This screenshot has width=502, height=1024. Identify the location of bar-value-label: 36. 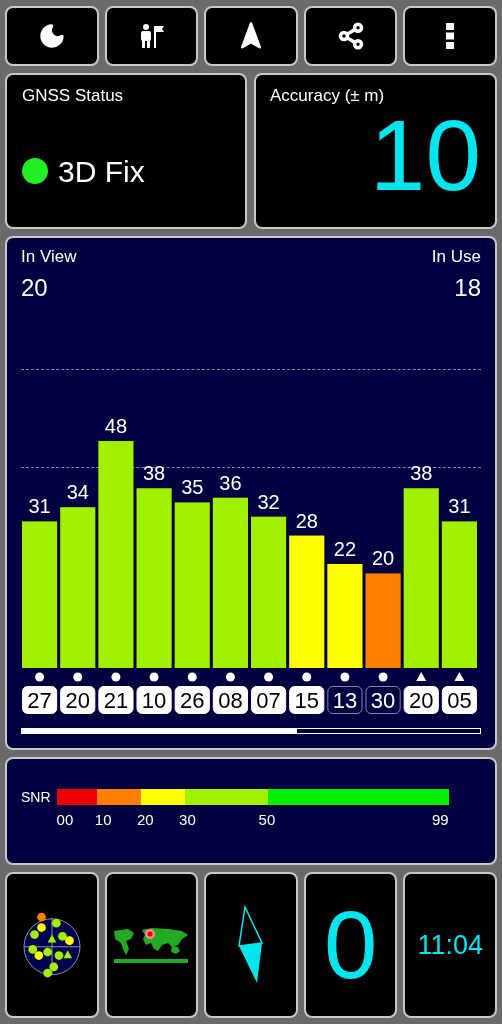
(230, 482).